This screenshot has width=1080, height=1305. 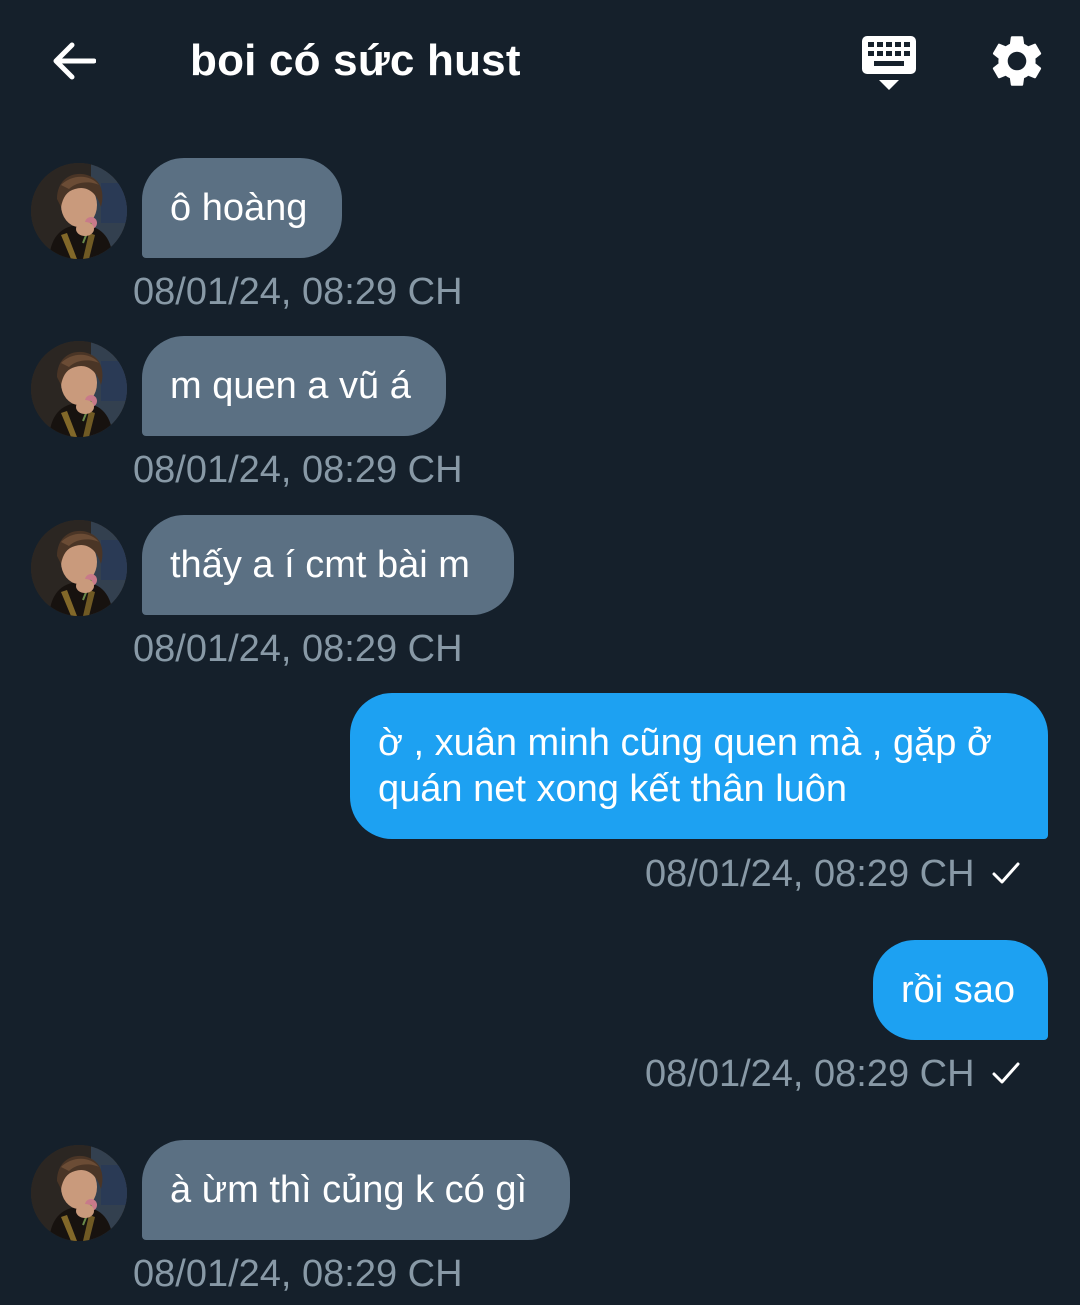 I want to click on arrow-left-icon, so click(x=74, y=61).